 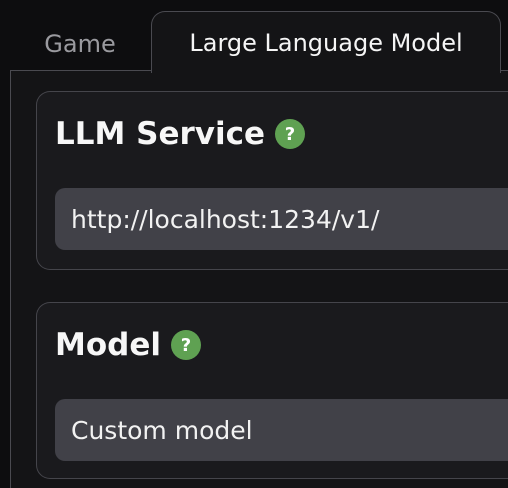 I want to click on llm-service-url-value: http://localhost:1234/v1/, so click(x=225, y=219).